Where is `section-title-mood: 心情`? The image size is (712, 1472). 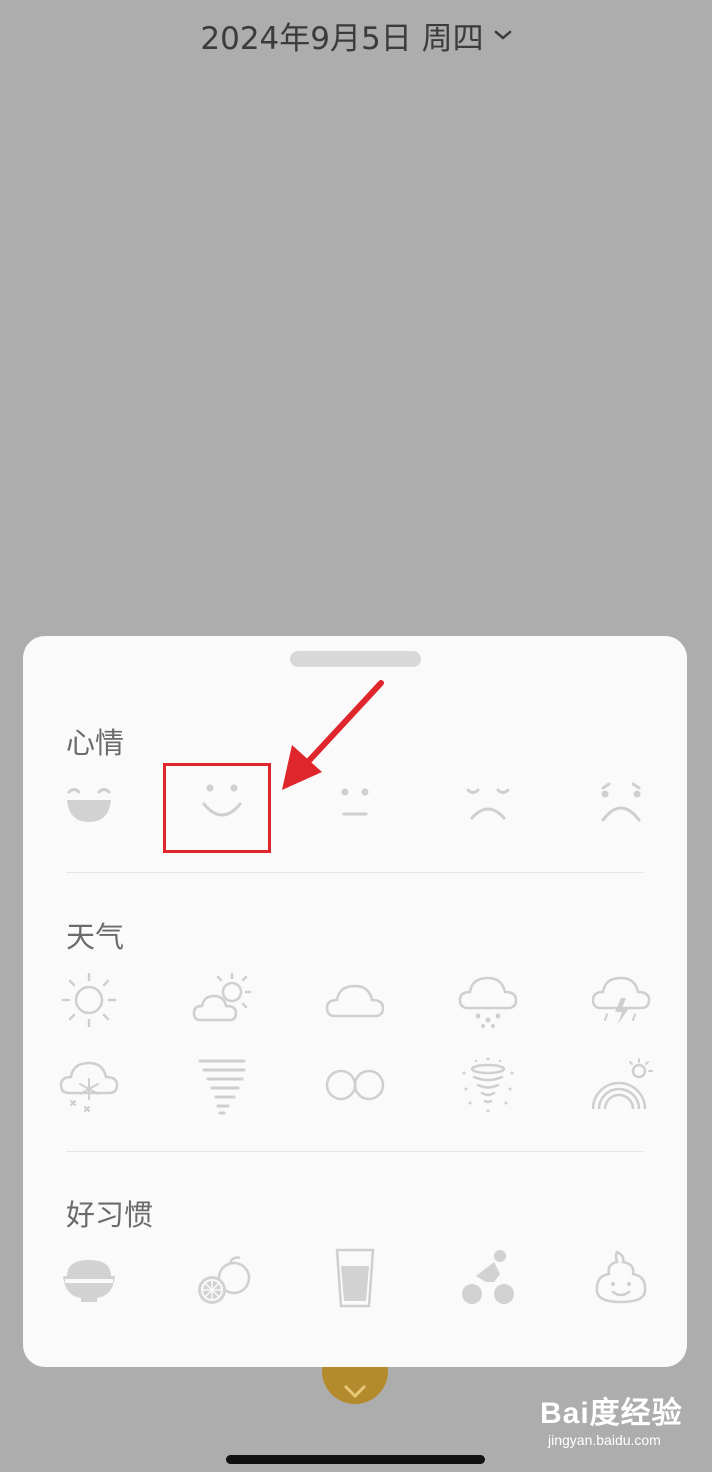
section-title-mood: 心情 is located at coordinates (95, 743).